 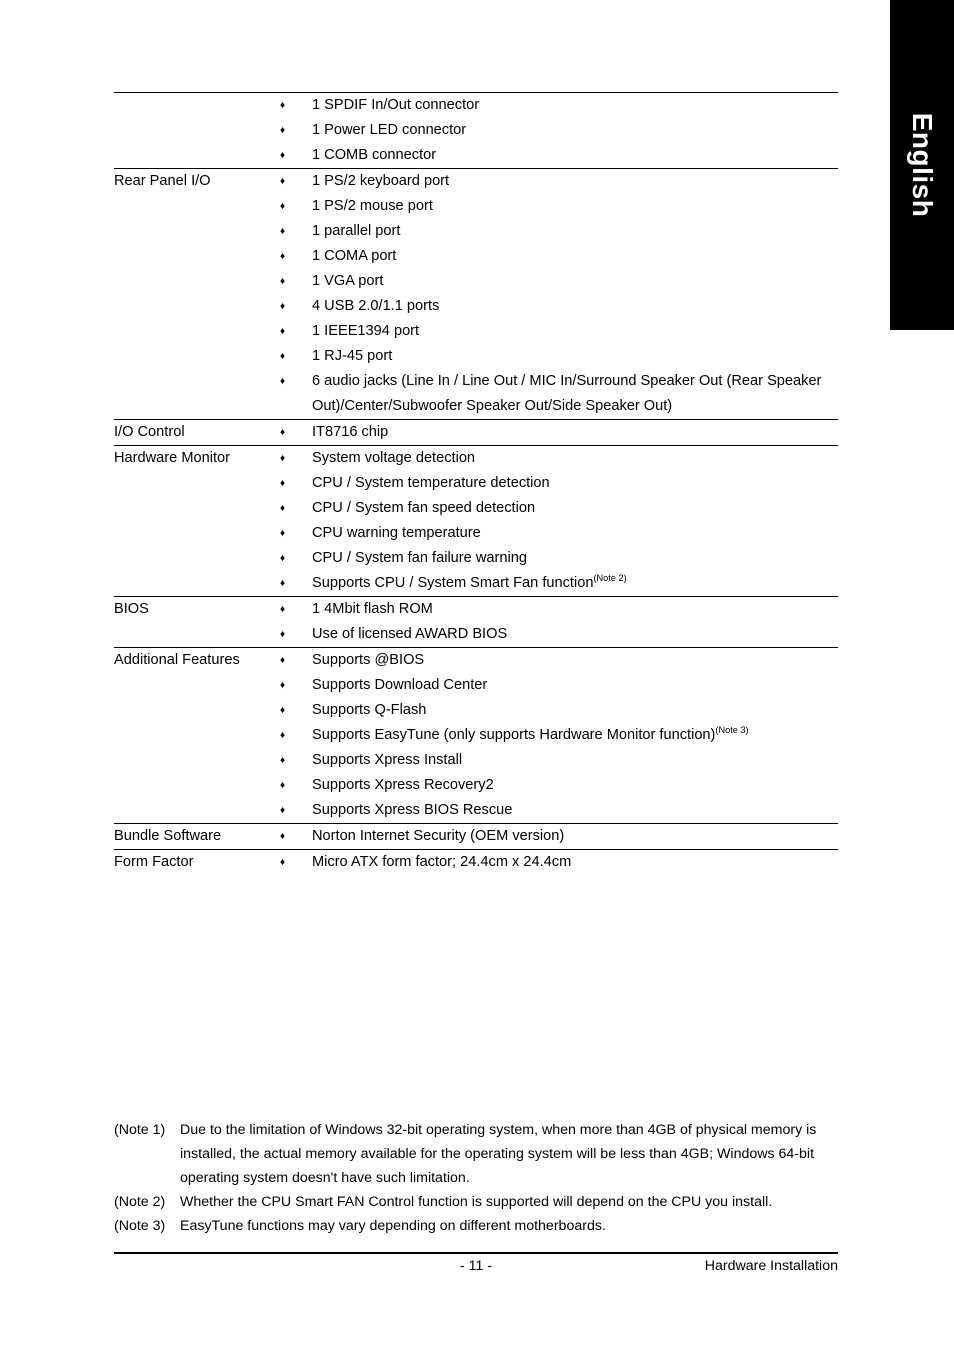 What do you see at coordinates (374, 155) in the screenshot?
I see `spec-item-main-text: 1 COMB connector` at bounding box center [374, 155].